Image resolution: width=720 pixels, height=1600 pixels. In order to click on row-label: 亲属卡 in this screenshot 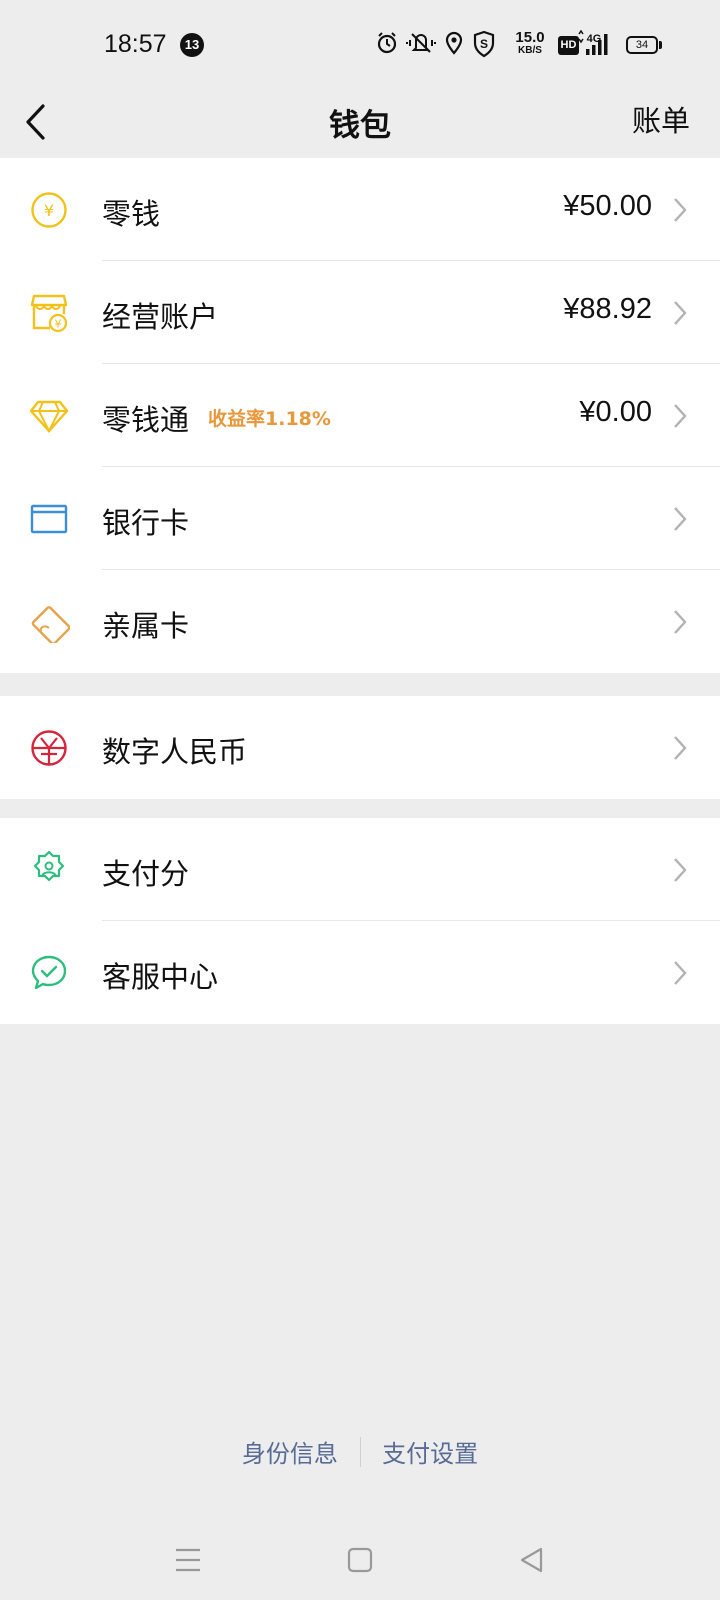, I will do `click(146, 626)`.